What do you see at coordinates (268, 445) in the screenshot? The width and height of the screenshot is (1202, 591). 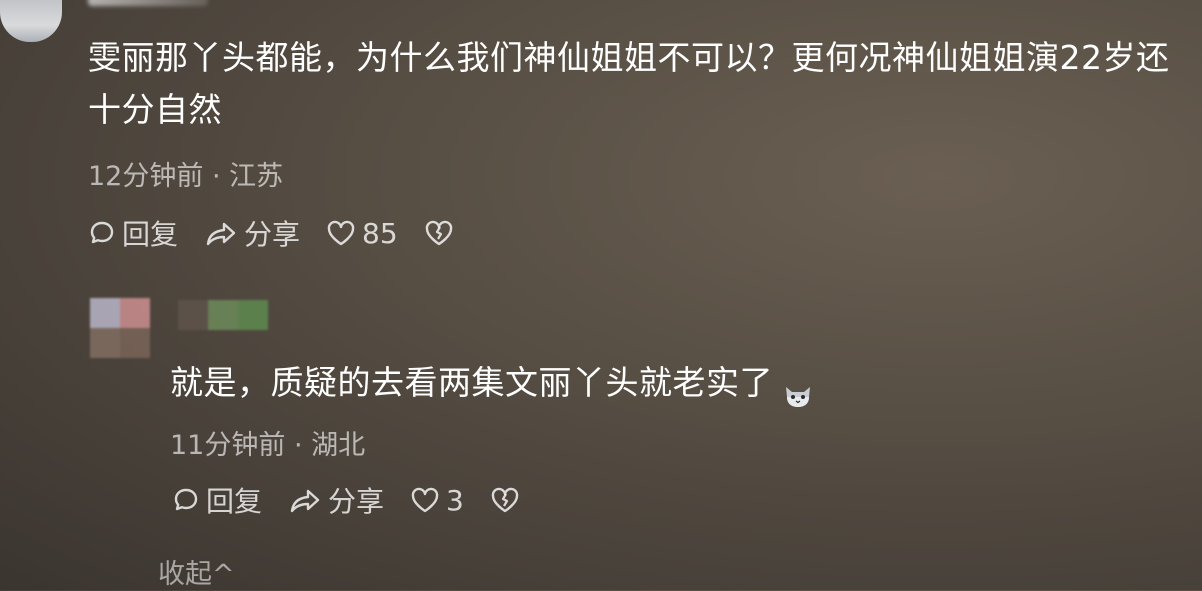 I see `reply-meta: 11分钟前 · 湖北` at bounding box center [268, 445].